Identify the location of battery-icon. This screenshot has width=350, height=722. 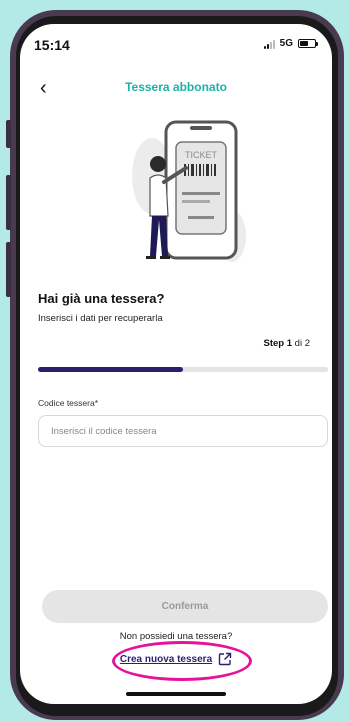
(308, 43).